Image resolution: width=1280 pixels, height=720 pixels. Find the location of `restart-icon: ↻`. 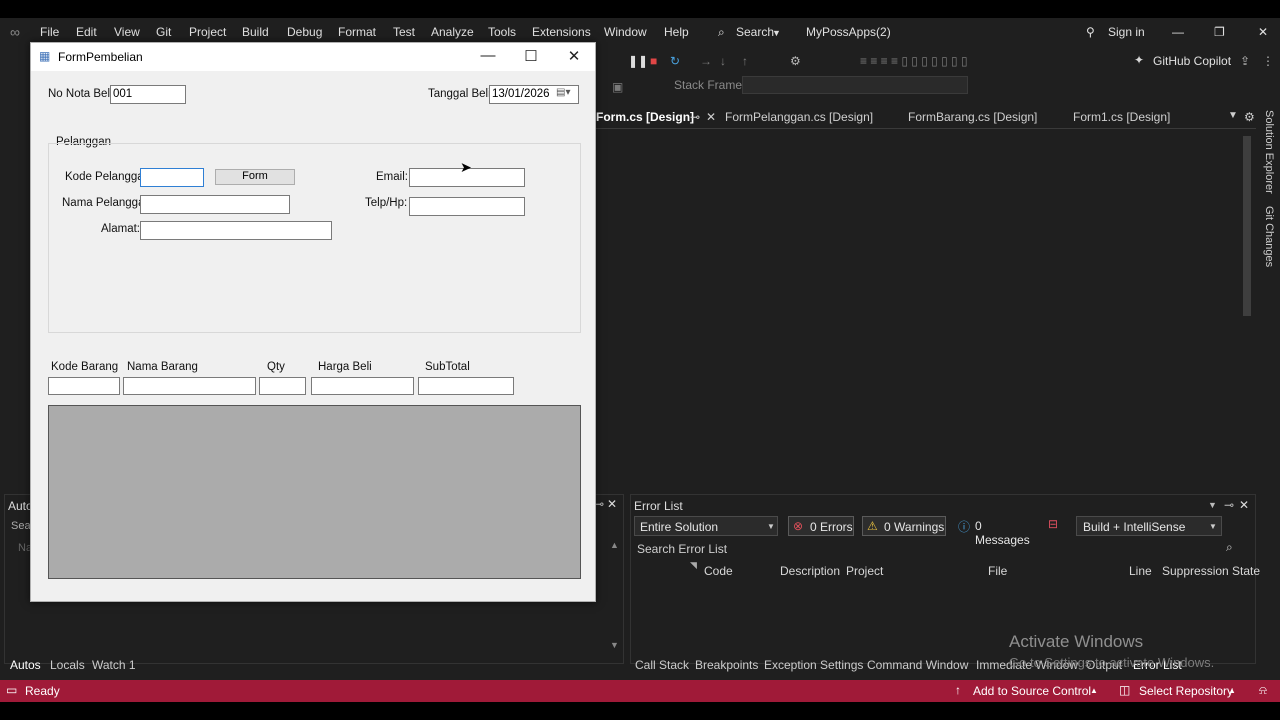

restart-icon: ↻ is located at coordinates (675, 61).